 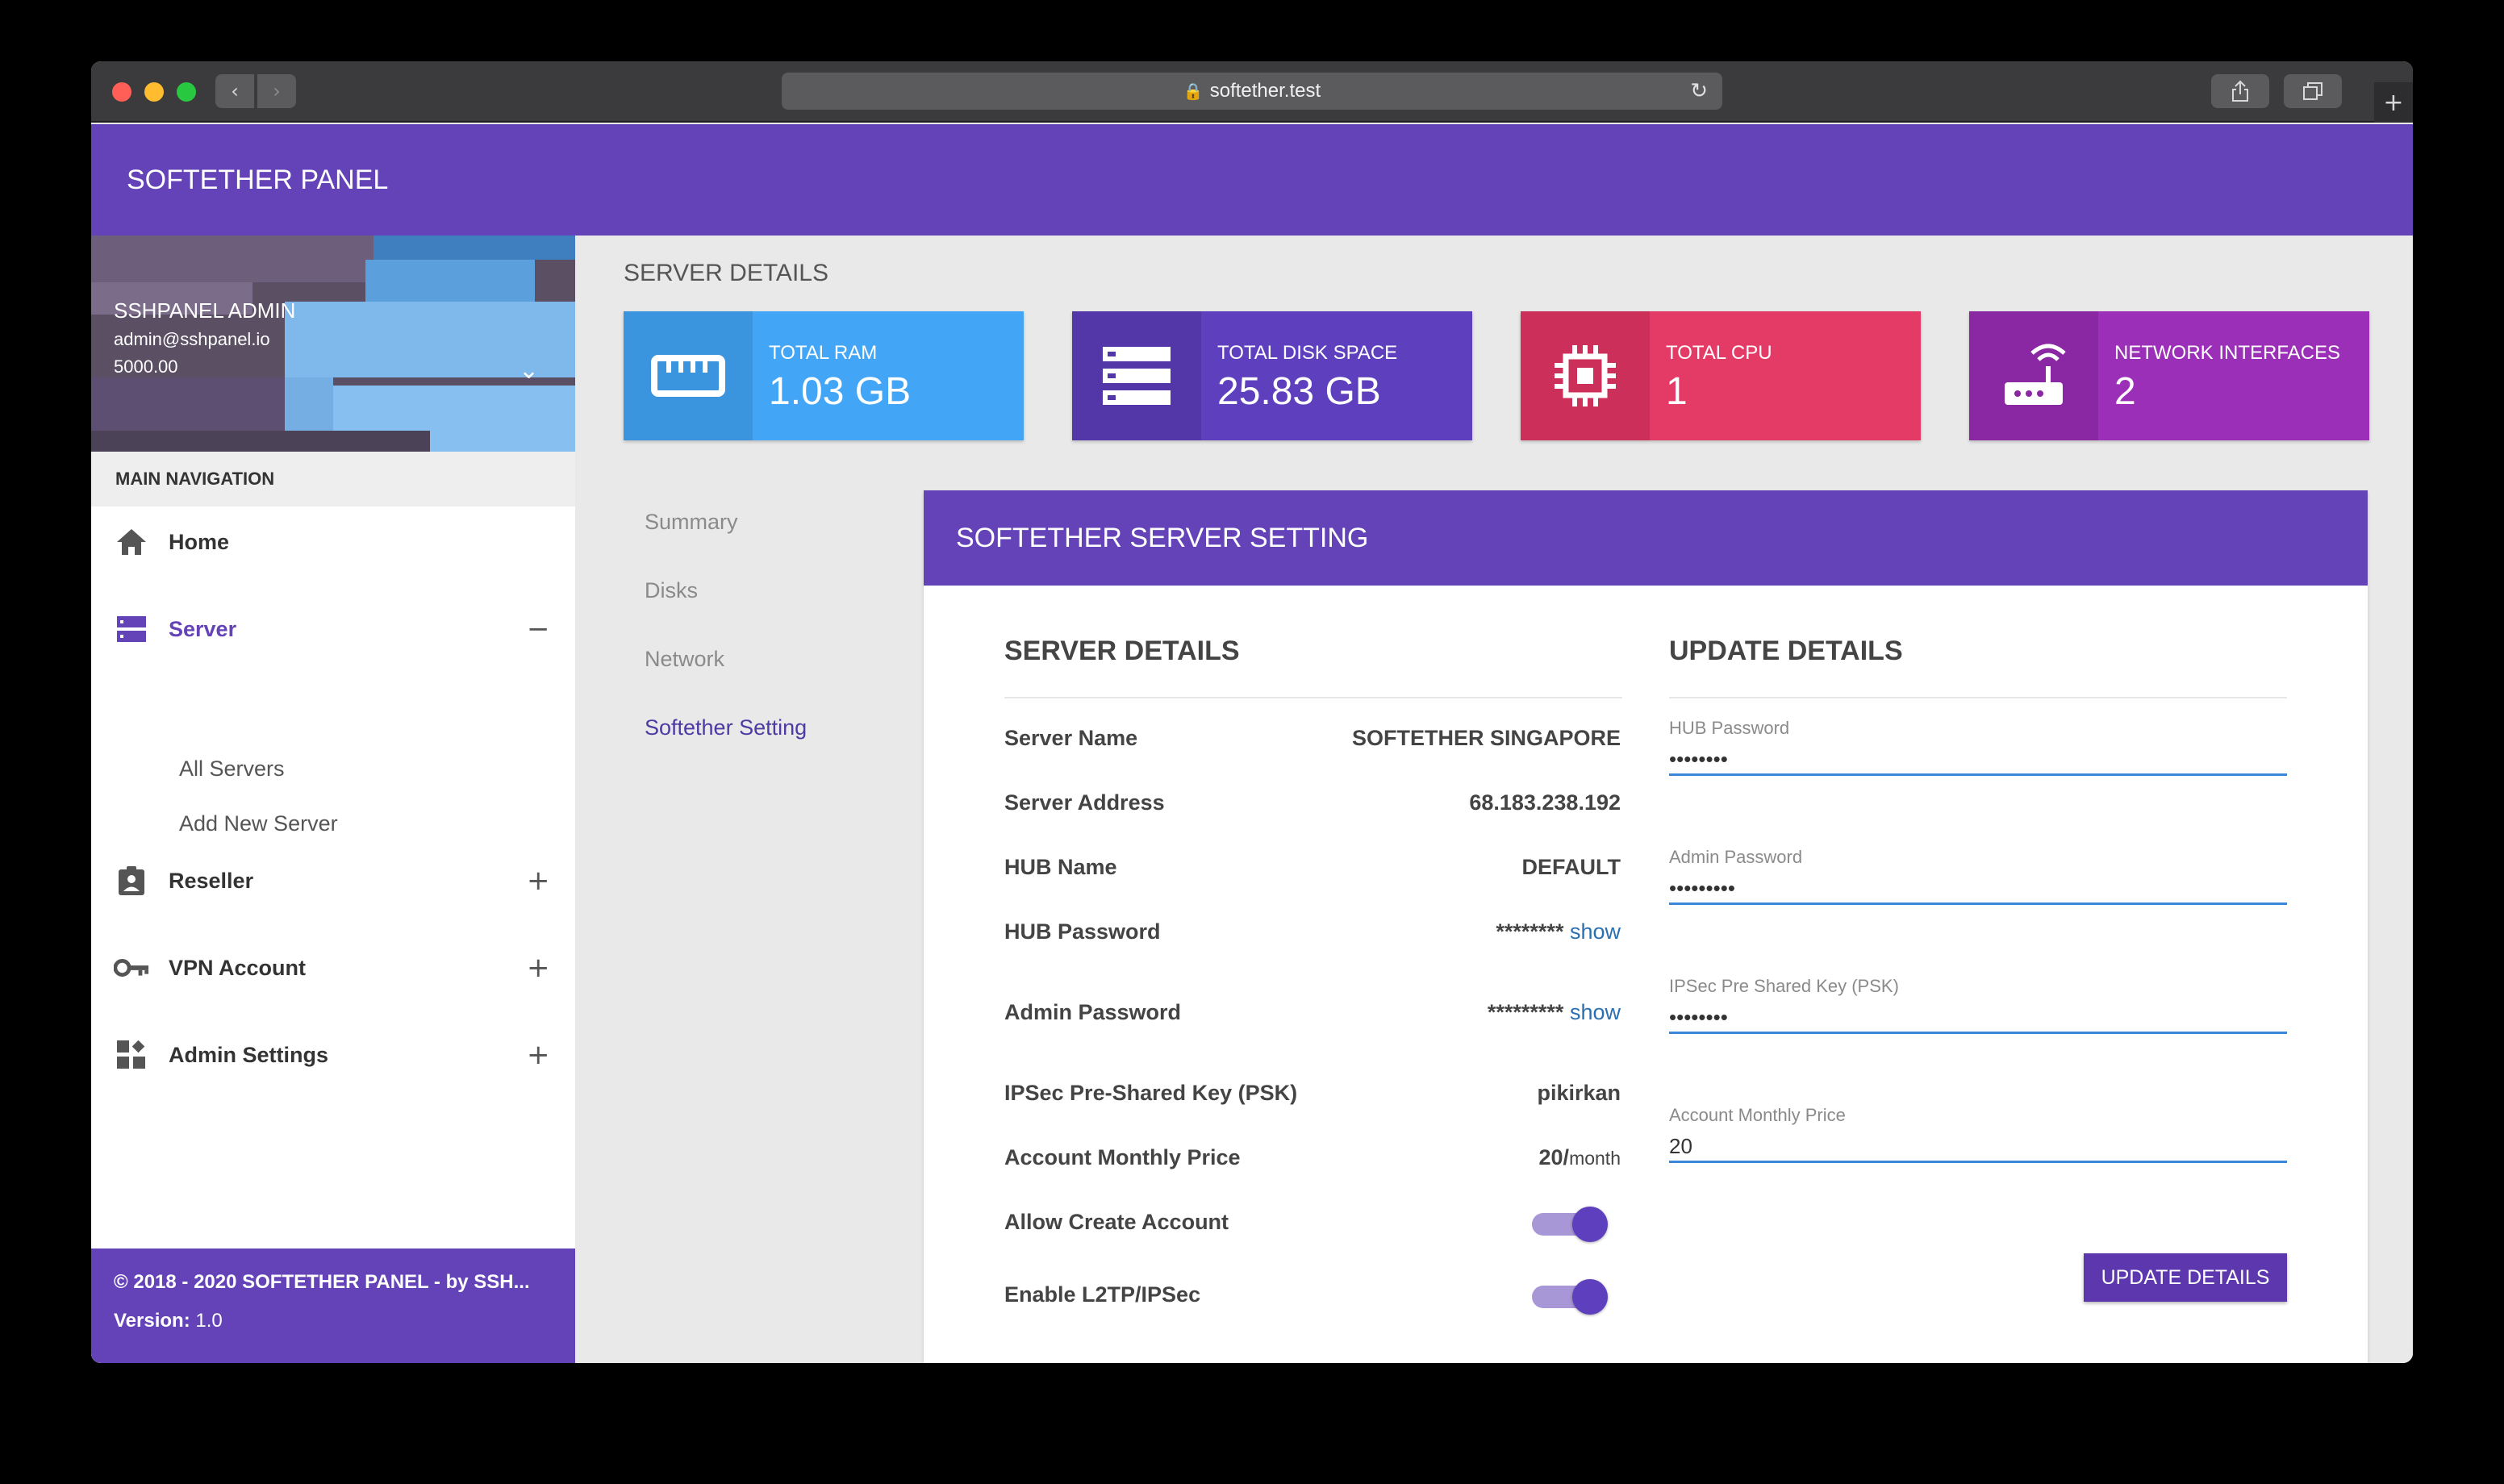 I want to click on forward-button: ›, so click(x=276, y=91).